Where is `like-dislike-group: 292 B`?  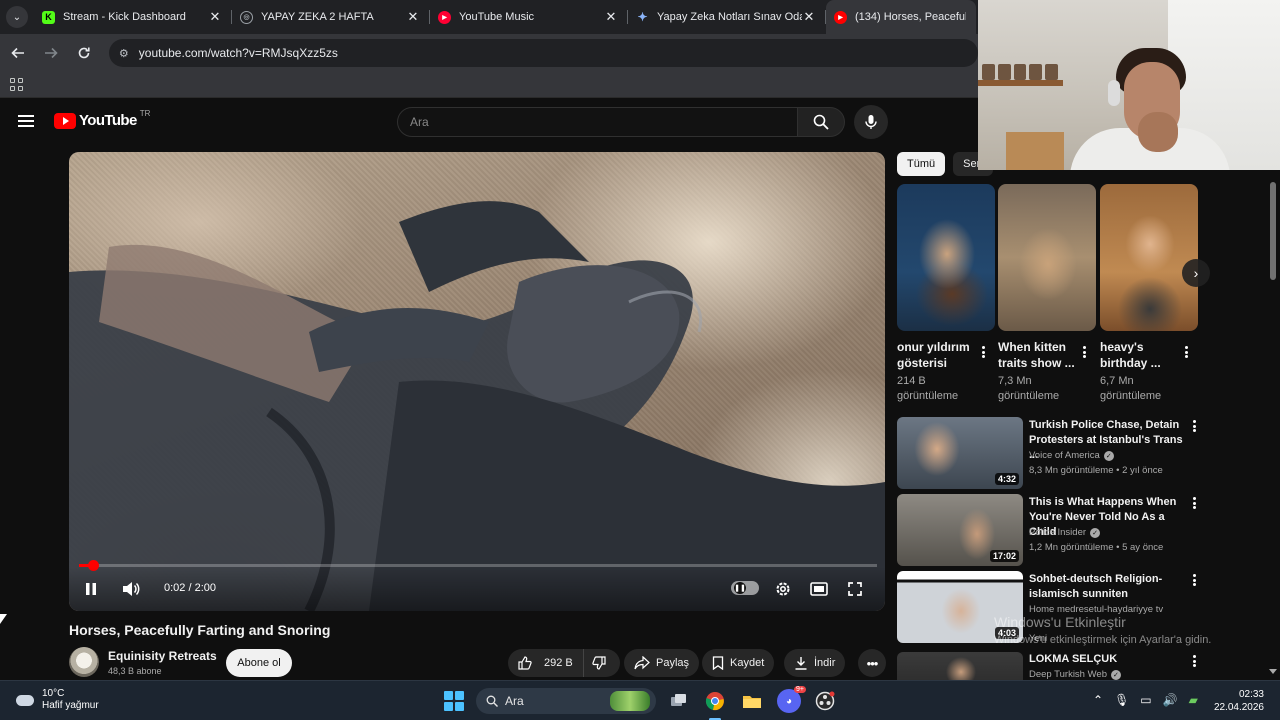 like-dislike-group: 292 B is located at coordinates (564, 663).